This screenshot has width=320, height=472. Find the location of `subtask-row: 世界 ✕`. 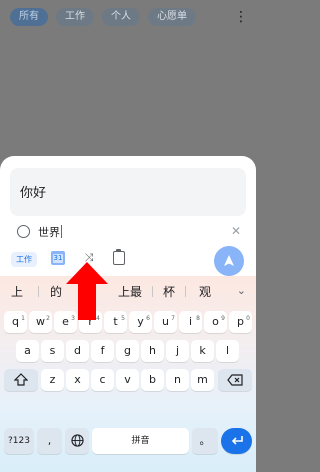

subtask-row: 世界 ✕ is located at coordinates (128, 232).